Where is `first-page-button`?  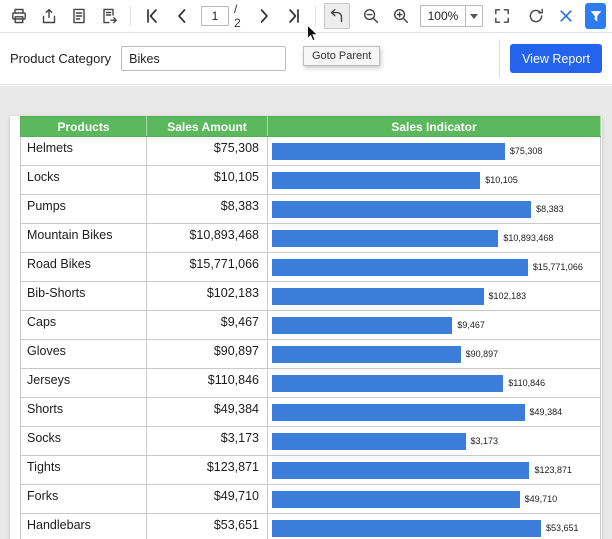 first-page-button is located at coordinates (152, 16).